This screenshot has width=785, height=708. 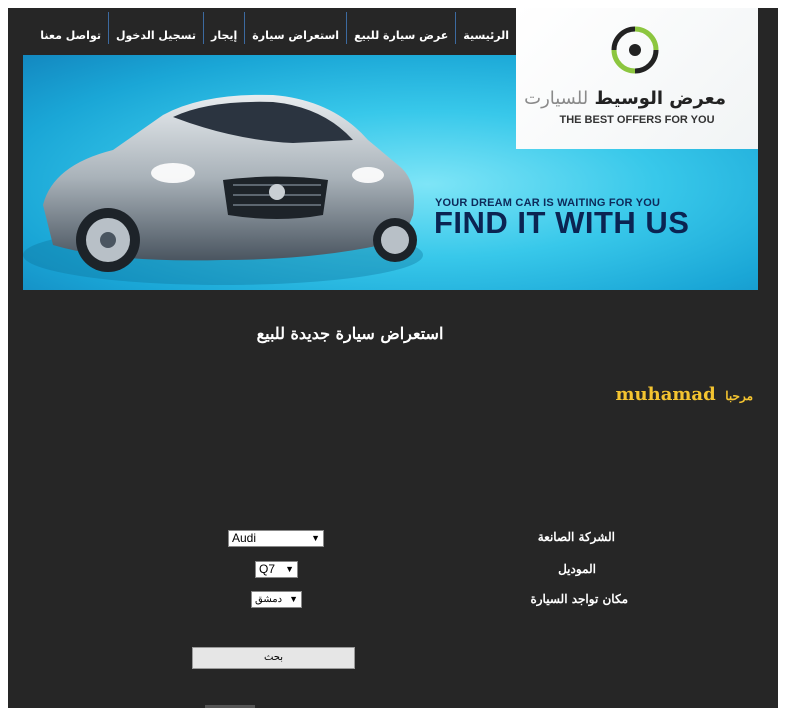 What do you see at coordinates (155, 28) in the screenshot?
I see `nav-login: تسجيل الدخول` at bounding box center [155, 28].